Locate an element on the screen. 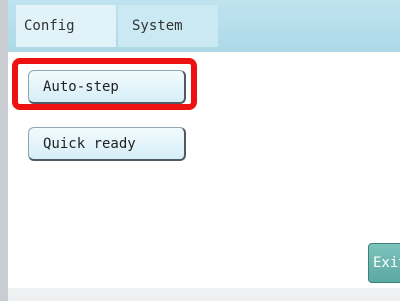  footer-bar is located at coordinates (204, 294).